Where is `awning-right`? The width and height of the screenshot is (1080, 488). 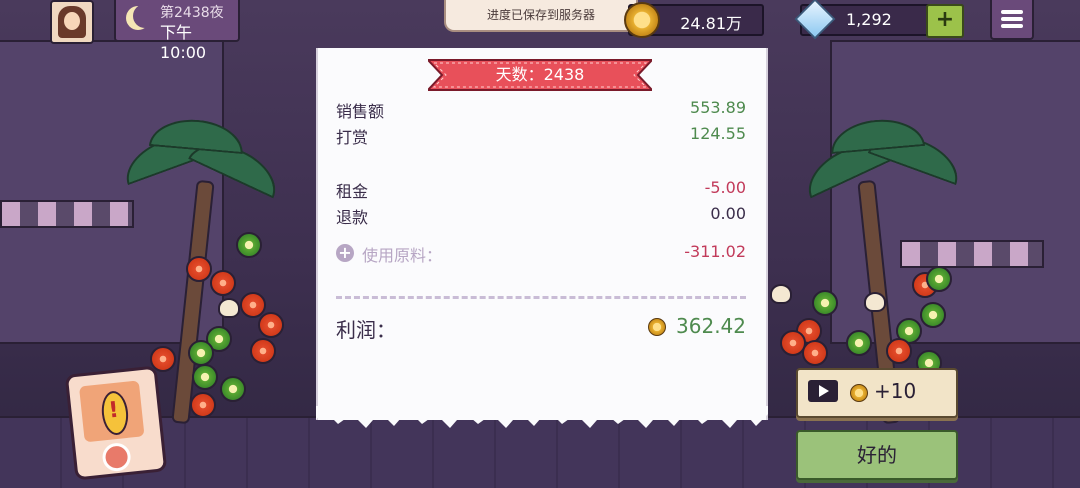
awning-right is located at coordinates (972, 254).